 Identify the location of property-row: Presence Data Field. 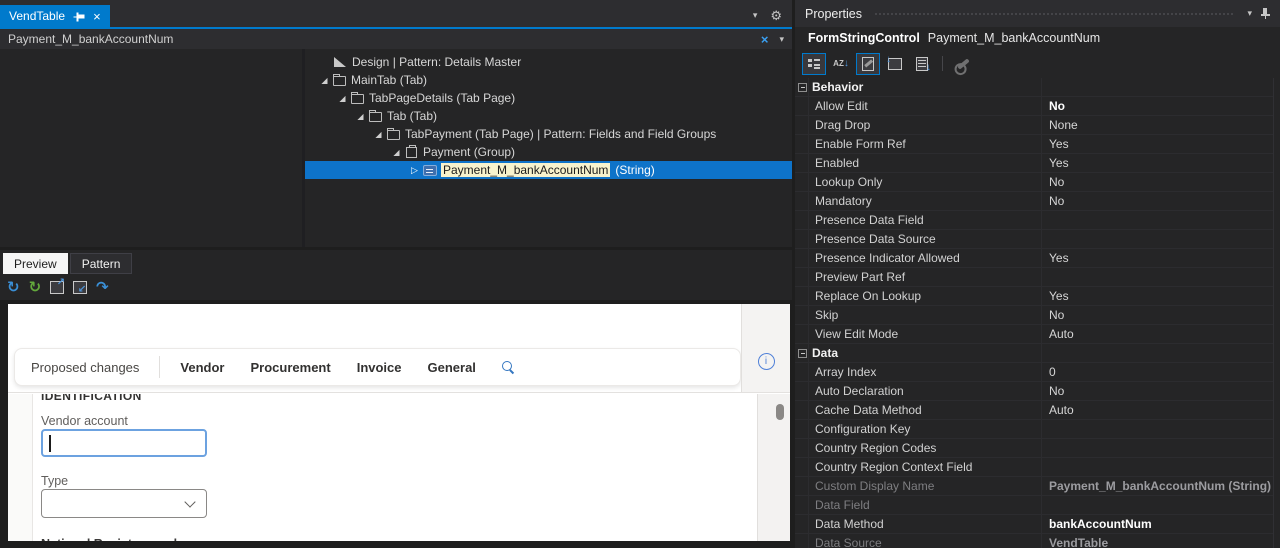
(1034, 220).